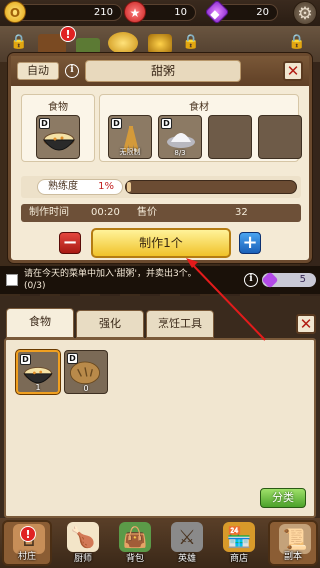  What do you see at coordinates (180, 137) in the screenshot?
I see `ingredient-slot-sugar: D 8/3` at bounding box center [180, 137].